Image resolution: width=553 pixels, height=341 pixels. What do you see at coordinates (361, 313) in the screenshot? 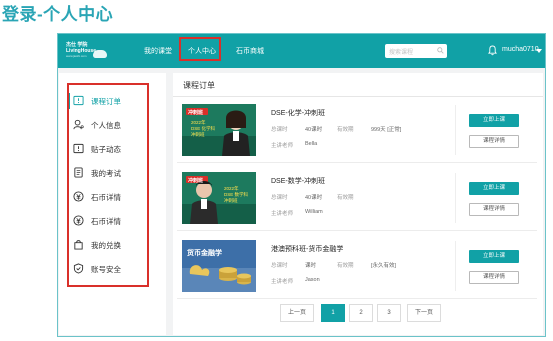
I see `page-button-2: 2` at bounding box center [361, 313].